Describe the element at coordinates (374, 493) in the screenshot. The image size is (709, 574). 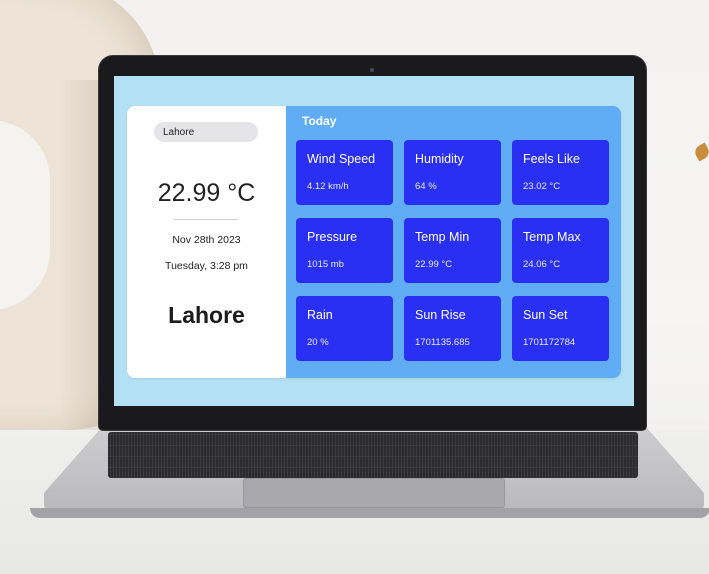
I see `laptop-trackpad` at that location.